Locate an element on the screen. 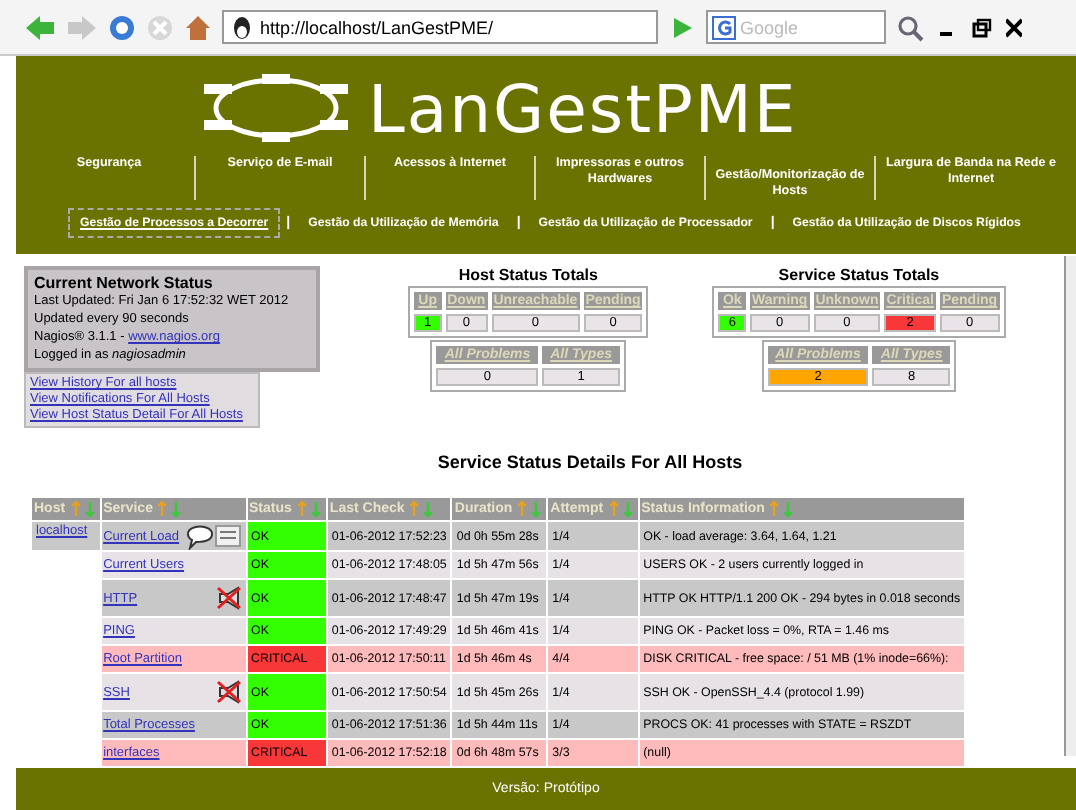 The image size is (1076, 810). comment-icon is located at coordinates (198, 536).